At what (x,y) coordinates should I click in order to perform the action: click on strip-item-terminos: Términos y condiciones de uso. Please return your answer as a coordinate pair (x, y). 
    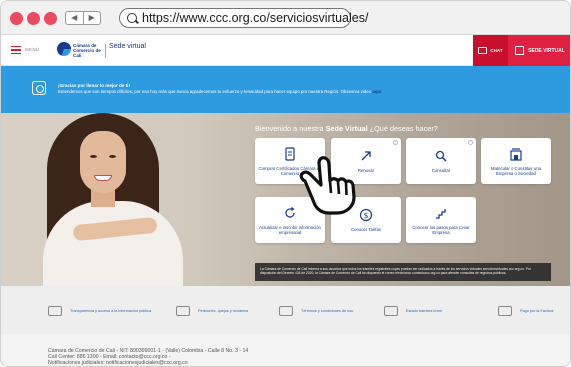
    Looking at the image, I should click on (316, 311).